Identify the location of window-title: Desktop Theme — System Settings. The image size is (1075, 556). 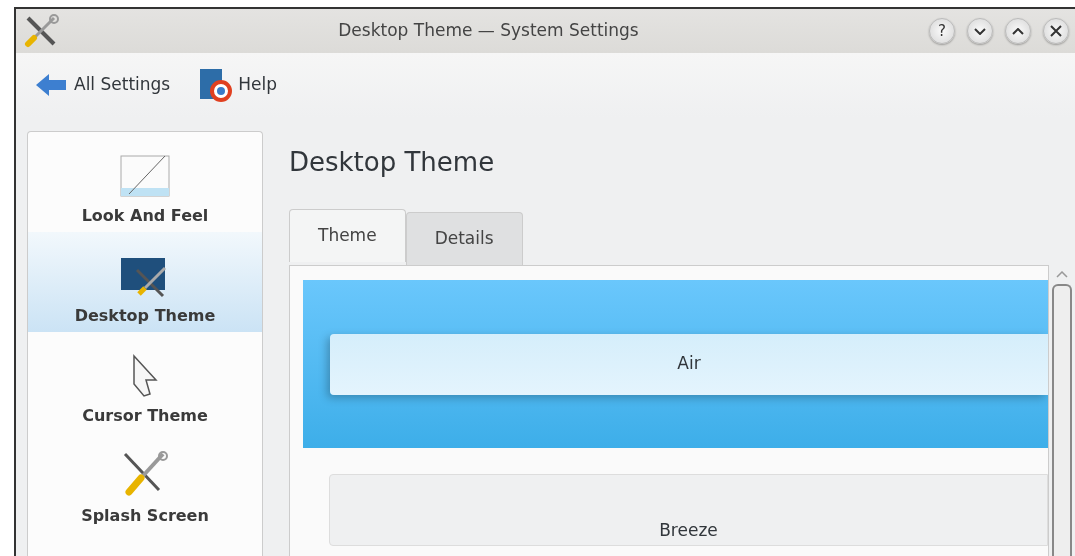
(488, 31).